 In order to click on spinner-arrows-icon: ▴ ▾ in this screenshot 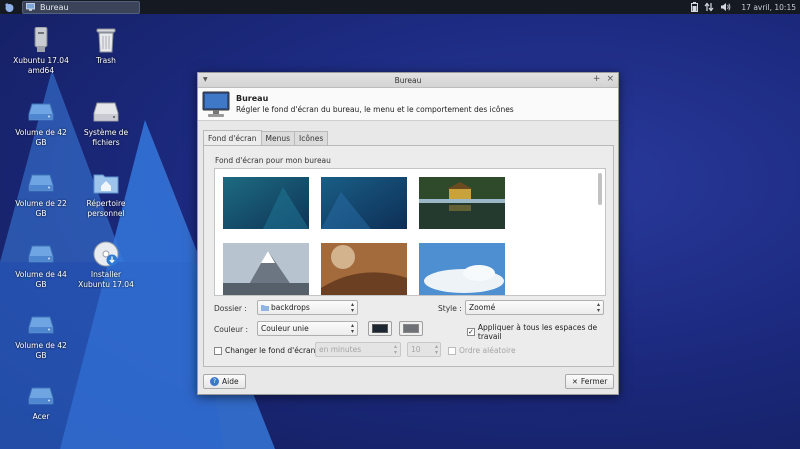, I will do `click(436, 349)`.